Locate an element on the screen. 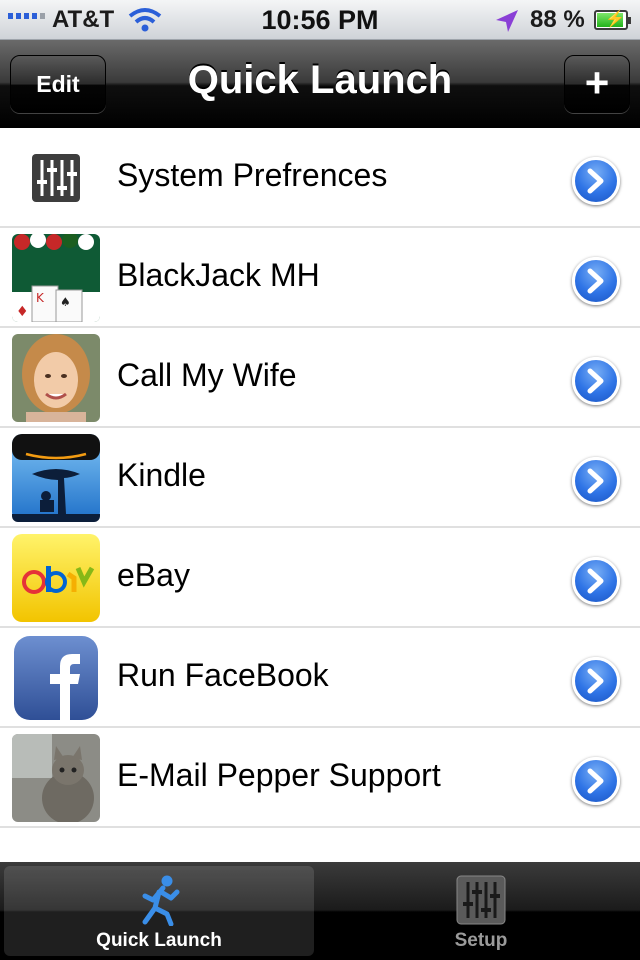 This screenshot has height=960, width=640. list-item-label: E-Mail Pepper Support is located at coordinates (279, 775).